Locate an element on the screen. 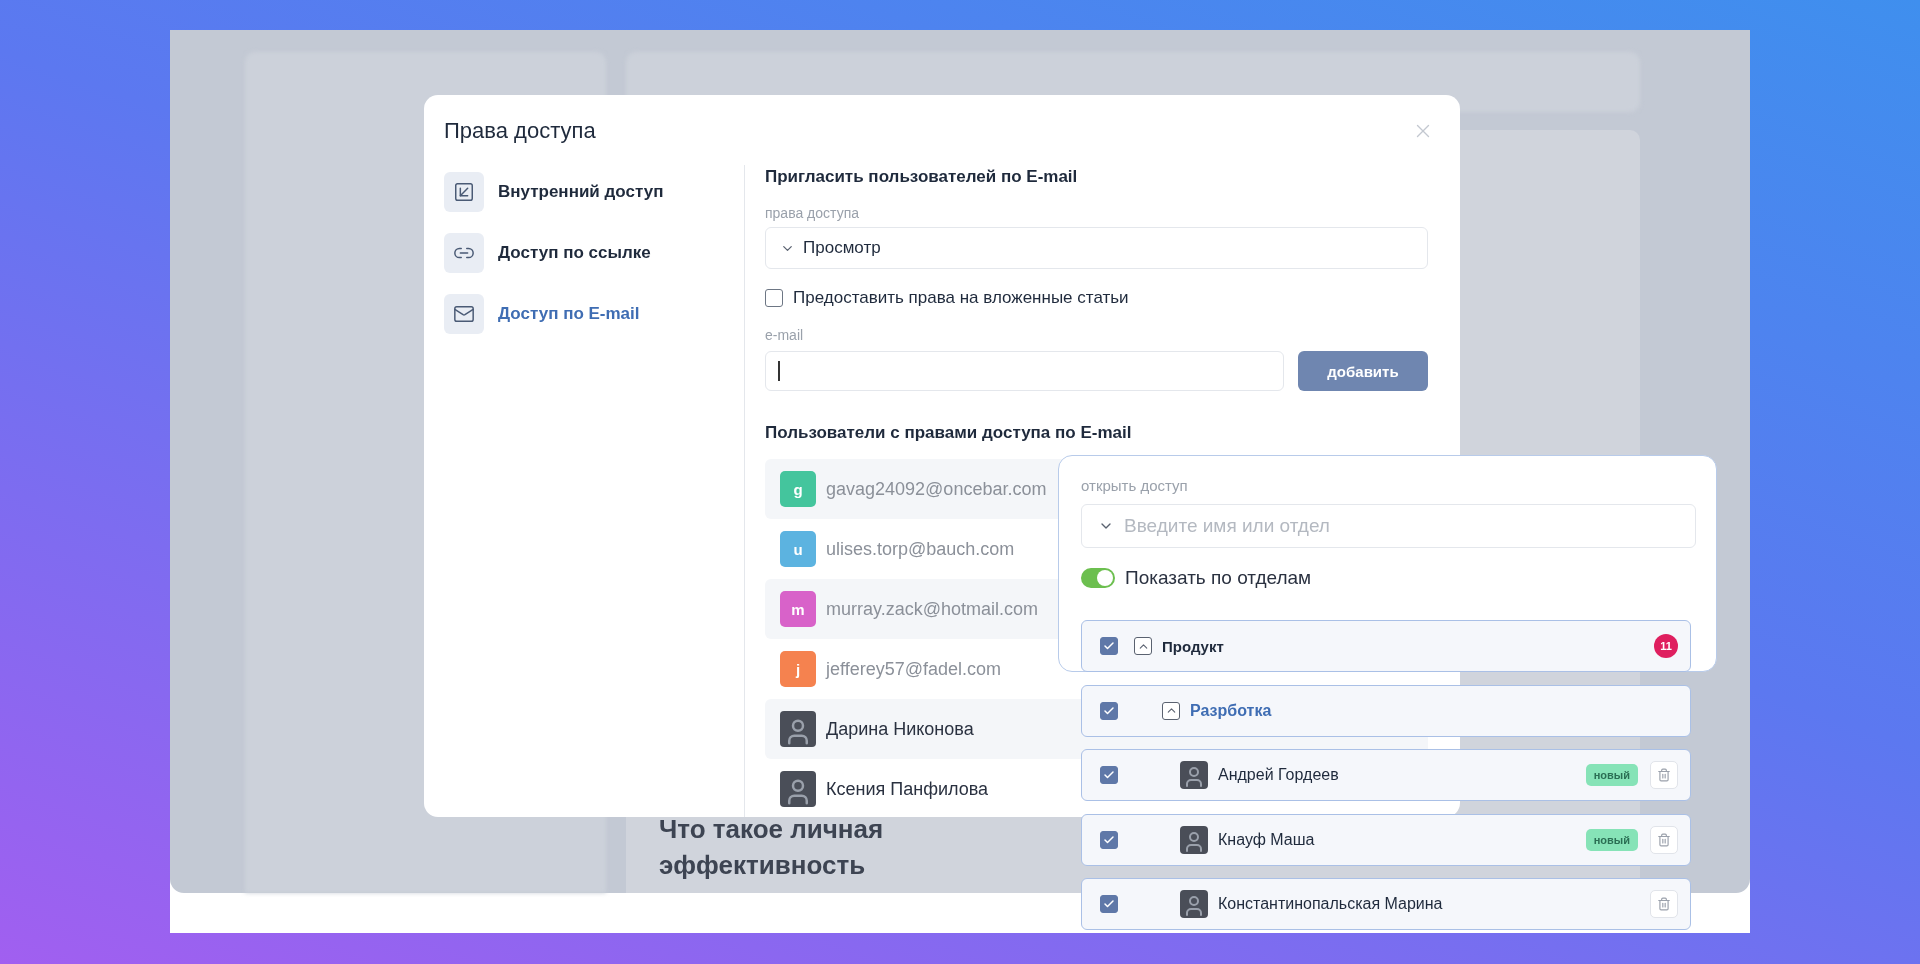 The width and height of the screenshot is (1920, 964). user-email: jefferey57@fadel.com is located at coordinates (914, 669).